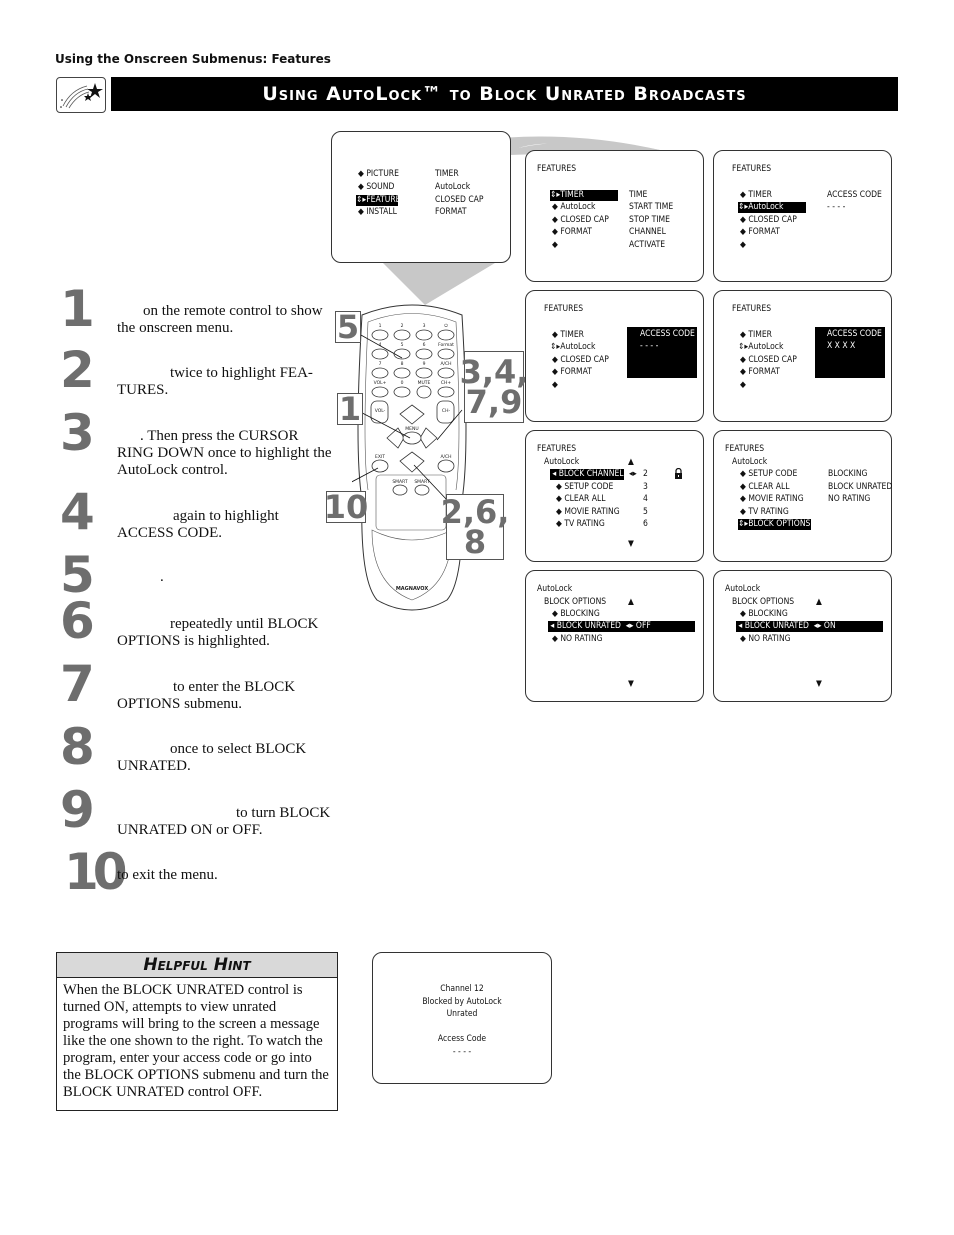 Image resolution: width=954 pixels, height=1235 pixels. I want to click on toggle-value: ON, so click(830, 626).